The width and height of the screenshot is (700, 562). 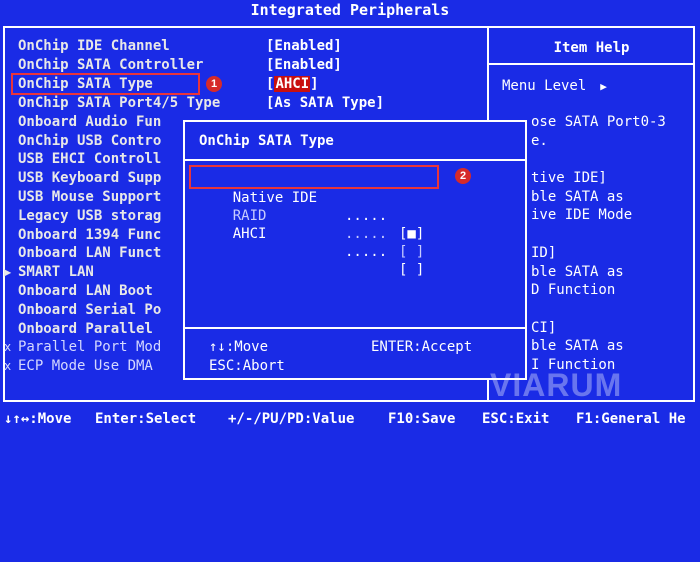 I want to click on menu-level: Menu Level ▶, so click(x=554, y=86).